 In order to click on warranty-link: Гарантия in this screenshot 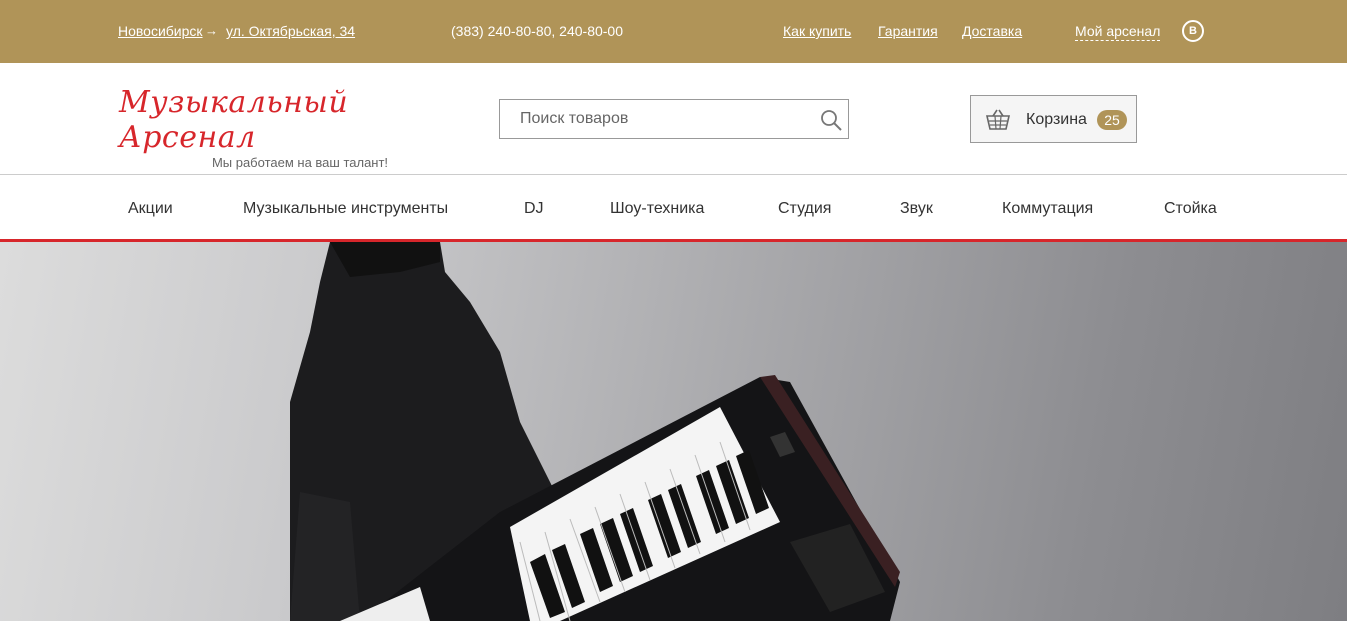, I will do `click(908, 31)`.